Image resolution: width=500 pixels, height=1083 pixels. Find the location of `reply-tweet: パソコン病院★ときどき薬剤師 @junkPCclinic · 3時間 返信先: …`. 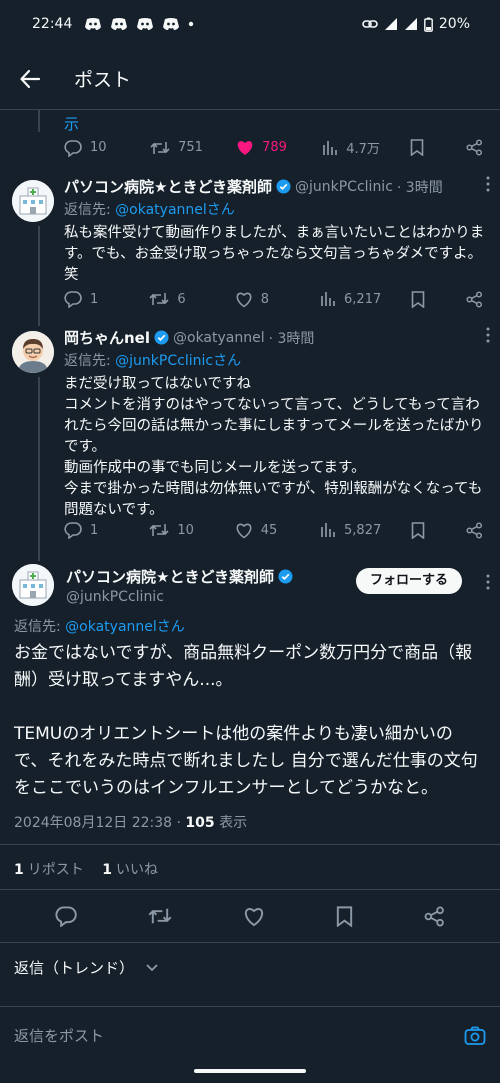

reply-tweet: パソコン病院★ときどき薬剤師 @junkPCclinic · 3時間 返信先: … is located at coordinates (250, 251).